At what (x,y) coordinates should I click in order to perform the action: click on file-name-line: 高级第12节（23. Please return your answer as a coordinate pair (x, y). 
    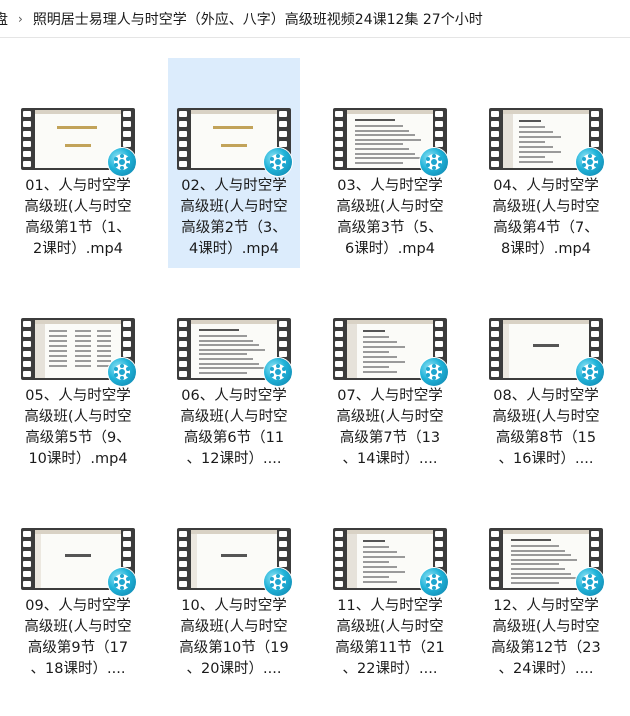
    Looking at the image, I should click on (546, 648).